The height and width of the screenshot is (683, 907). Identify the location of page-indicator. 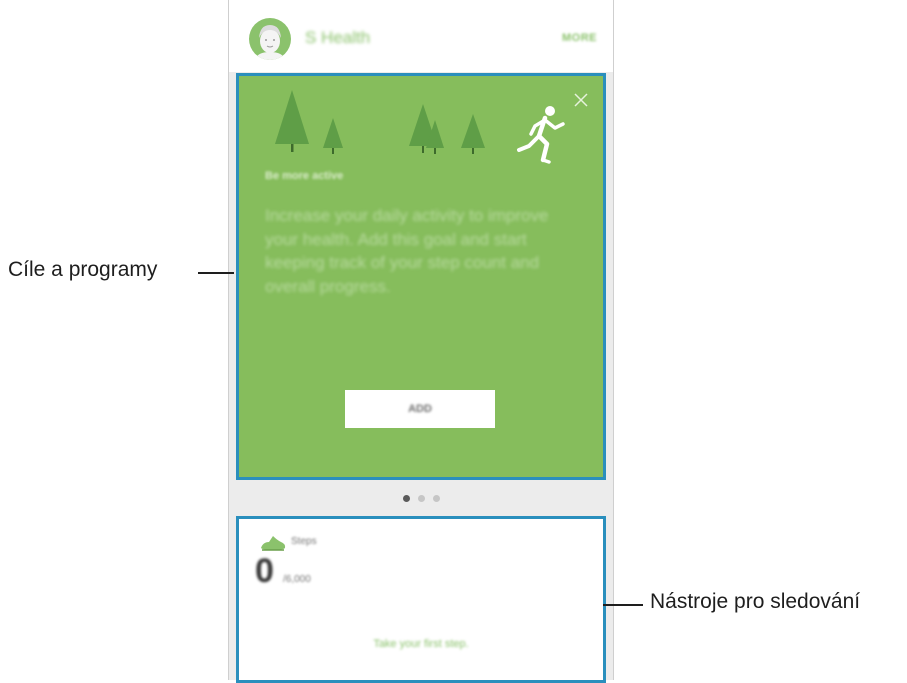
(421, 498).